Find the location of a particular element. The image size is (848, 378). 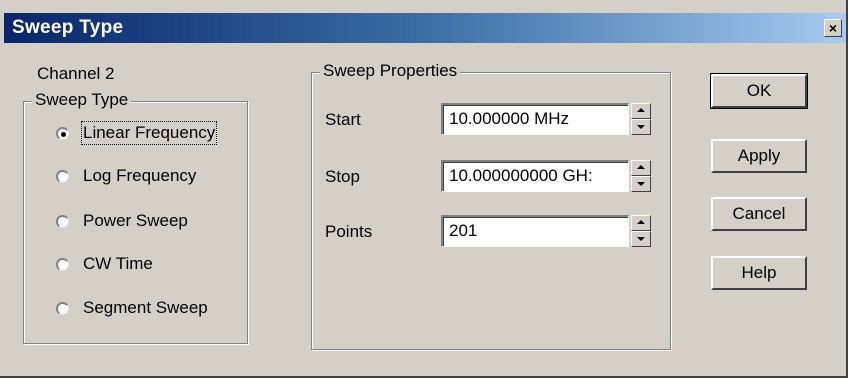

stop-input: 10.000000000 GH: is located at coordinates (535, 176).